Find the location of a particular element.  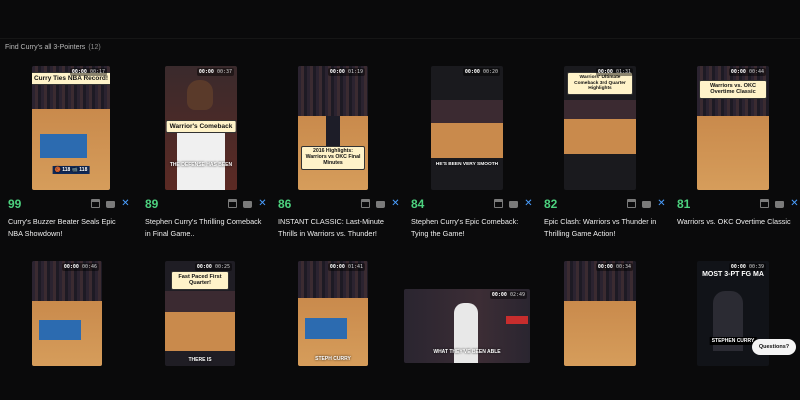

thumbnail-overlay-text: STEPH CURRY is located at coordinates (333, 359).